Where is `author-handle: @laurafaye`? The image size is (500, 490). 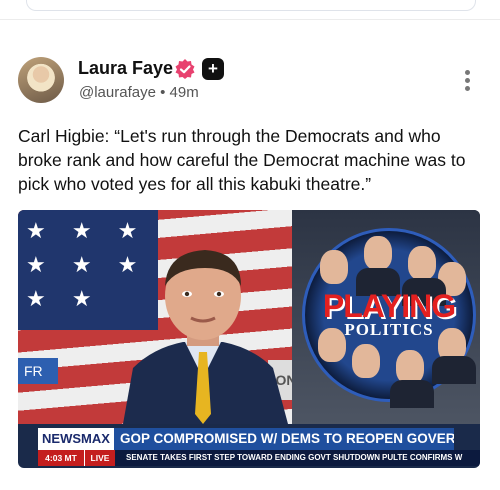 author-handle: @laurafaye is located at coordinates (117, 92).